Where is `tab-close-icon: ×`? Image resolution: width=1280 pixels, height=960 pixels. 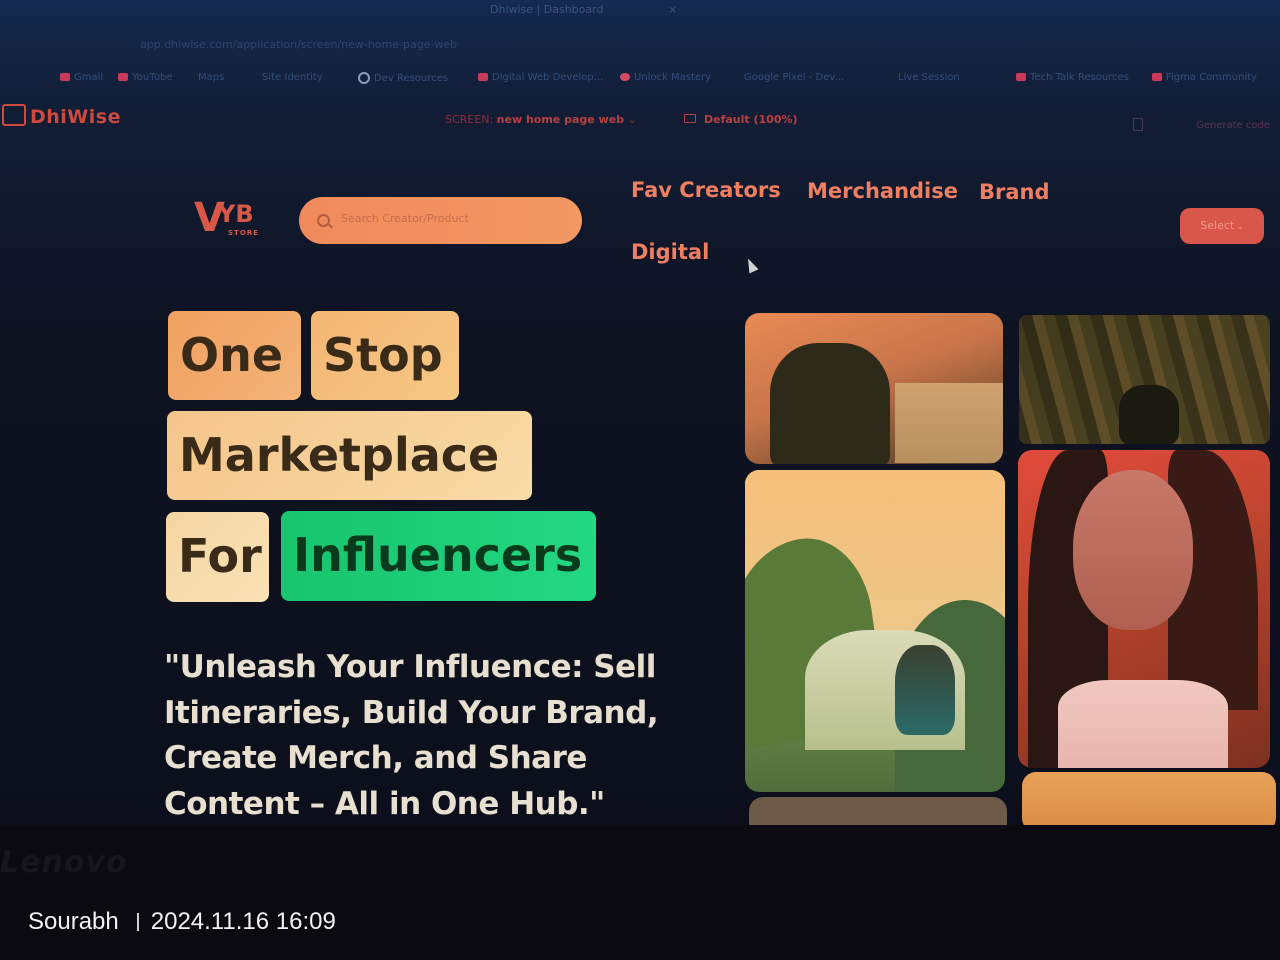
tab-close-icon: × is located at coordinates (672, 9).